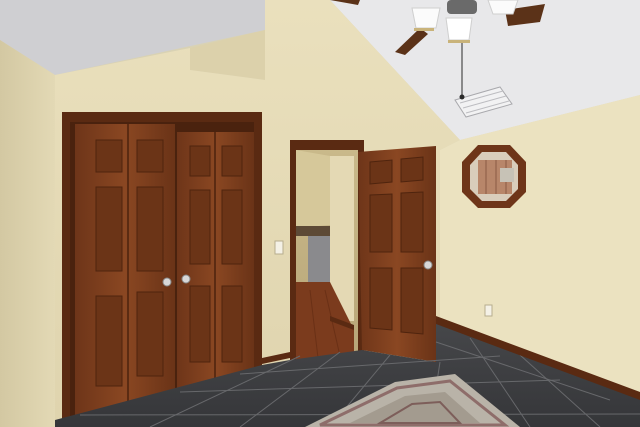 This screenshot has width=640, height=427. Describe the element at coordinates (279, 247) in the screenshot. I see `light-switch` at that location.